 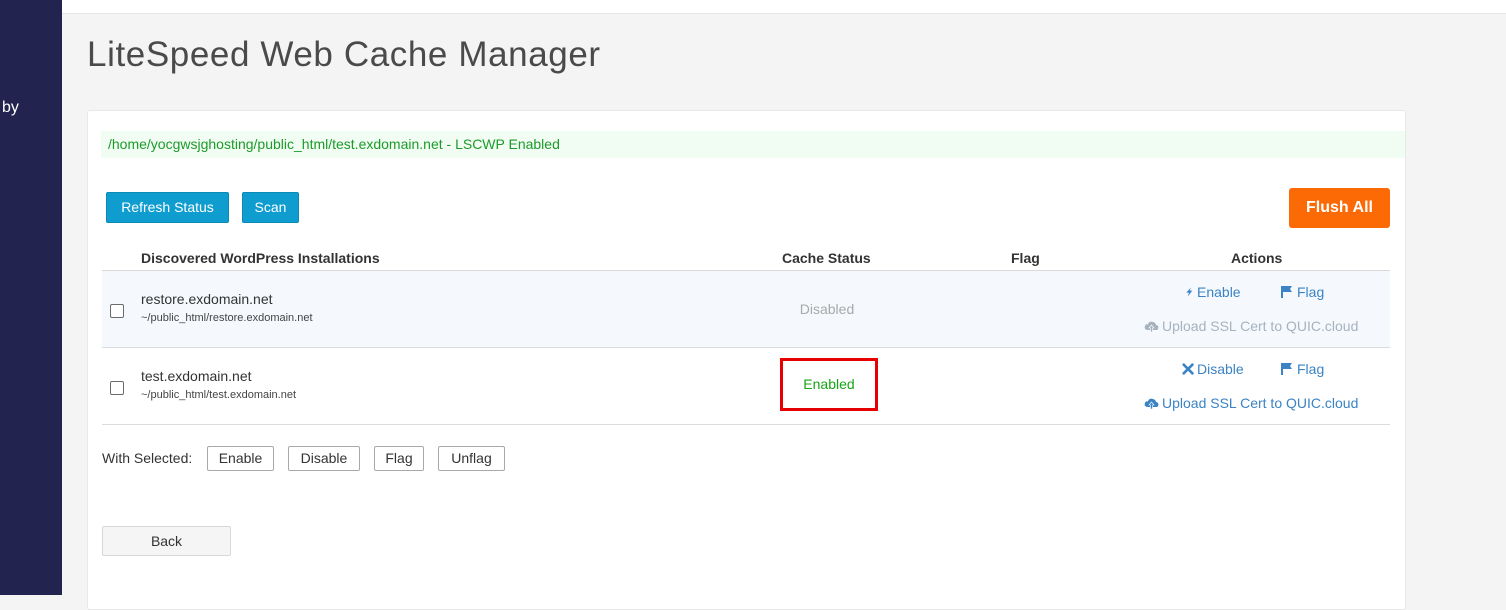 What do you see at coordinates (784, 7) in the screenshot?
I see `top-header-strip` at bounding box center [784, 7].